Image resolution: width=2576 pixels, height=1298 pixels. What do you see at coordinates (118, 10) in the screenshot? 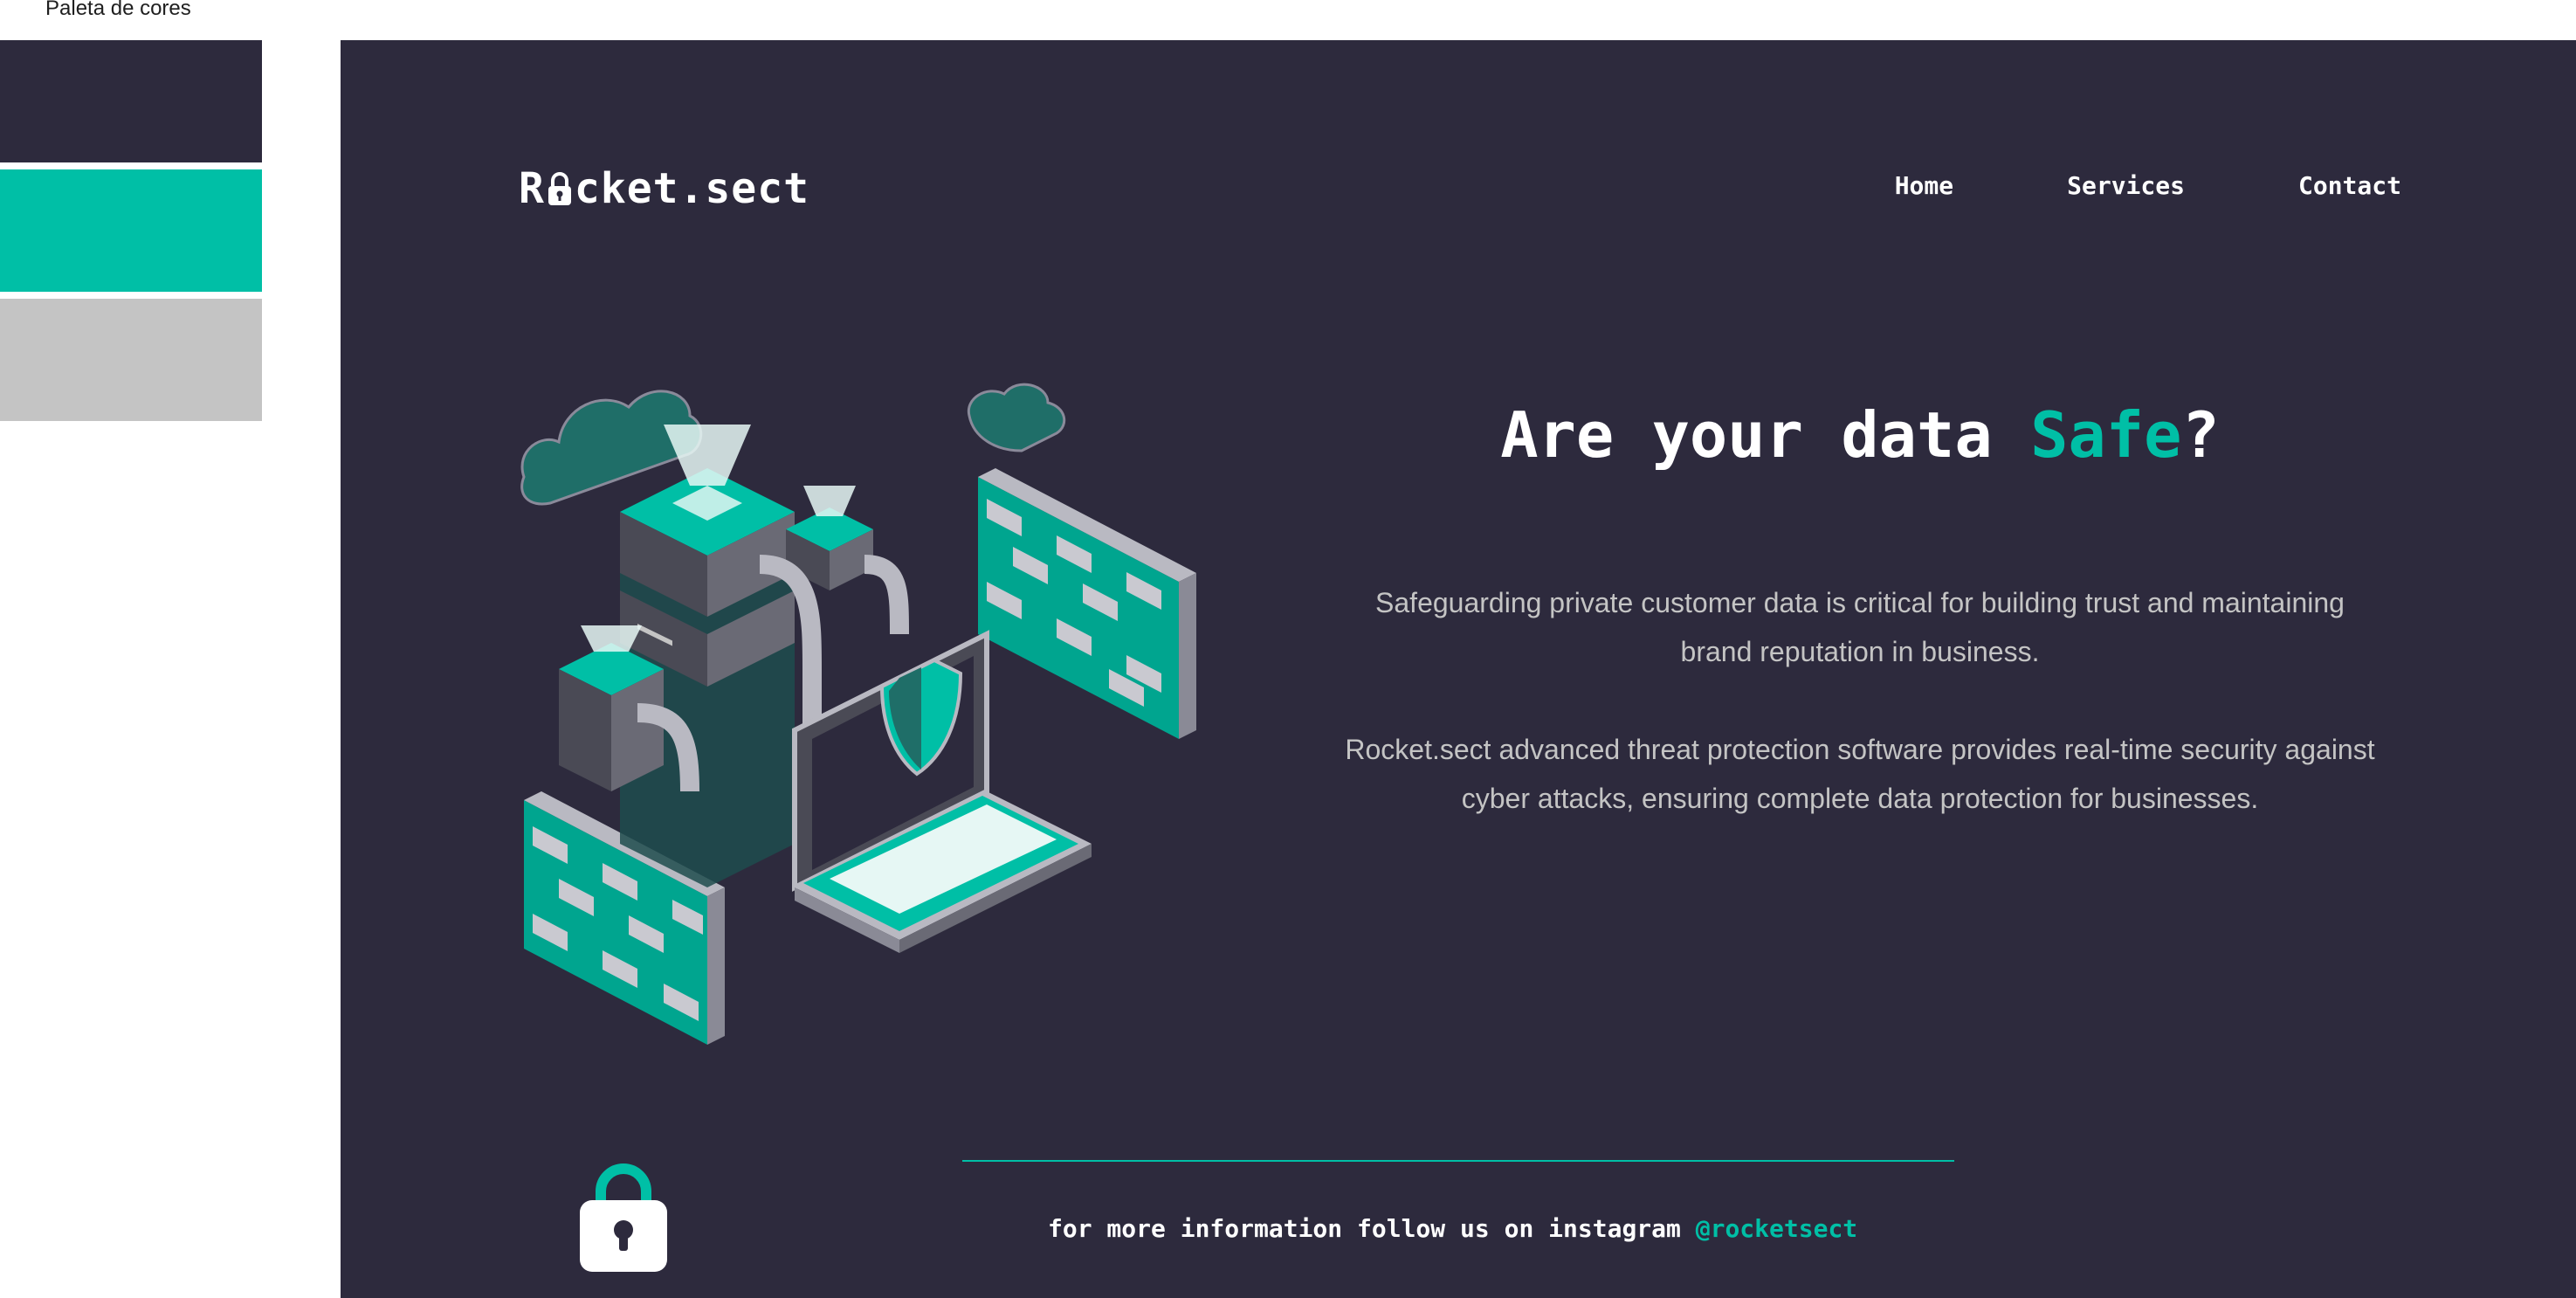
I see `palette-label: Paleta de cores` at bounding box center [118, 10].